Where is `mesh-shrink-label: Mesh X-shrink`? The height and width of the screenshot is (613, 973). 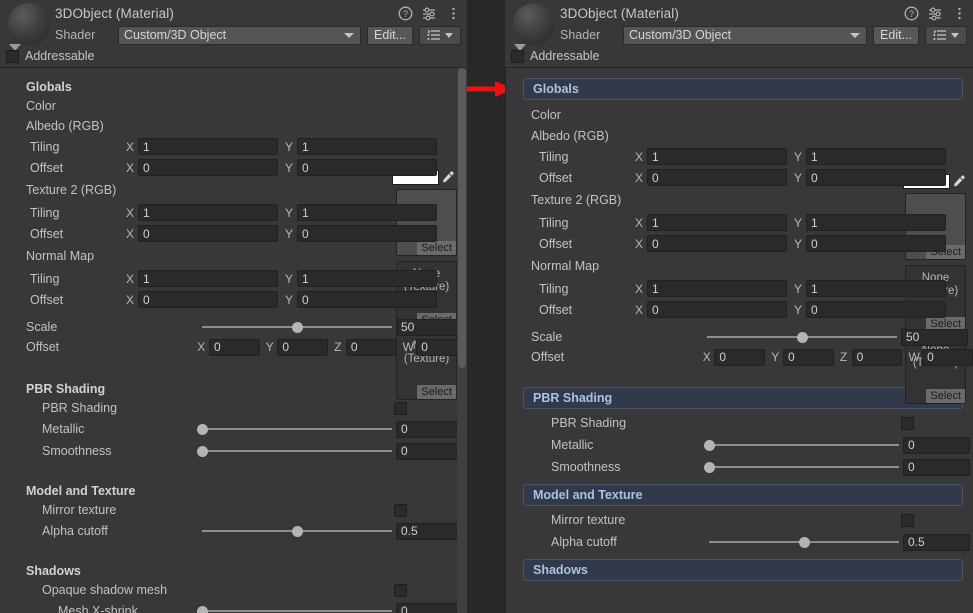
mesh-shrink-label: Mesh X-shrink is located at coordinates (98, 608).